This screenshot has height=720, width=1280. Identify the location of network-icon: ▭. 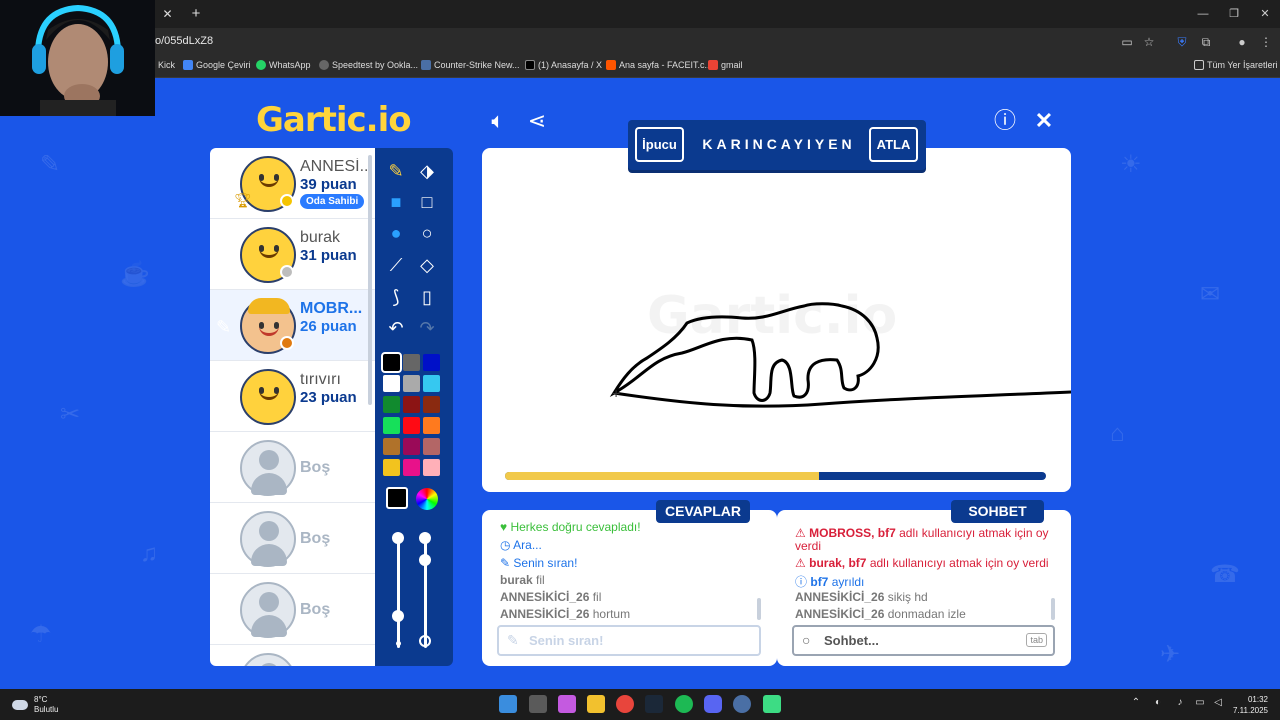
(1200, 703).